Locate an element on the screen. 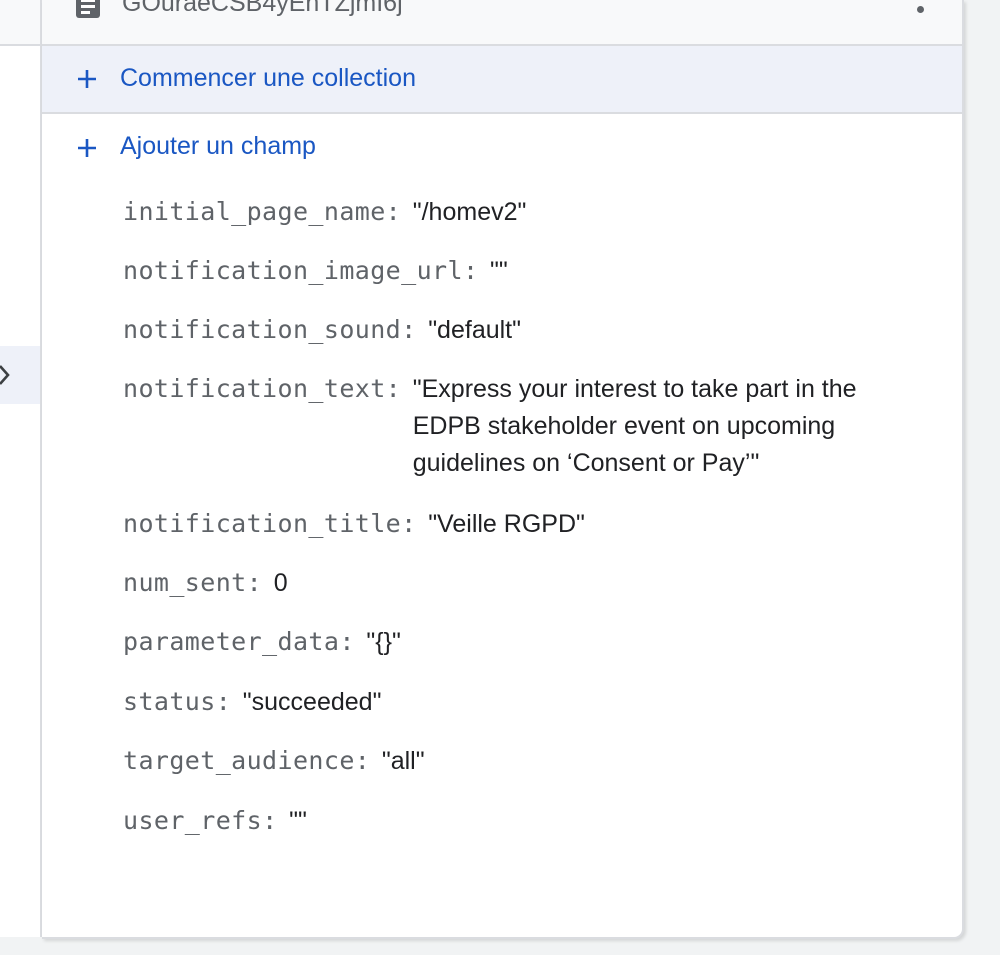 The image size is (1000, 955). field-value: "succeeded" is located at coordinates (312, 702).